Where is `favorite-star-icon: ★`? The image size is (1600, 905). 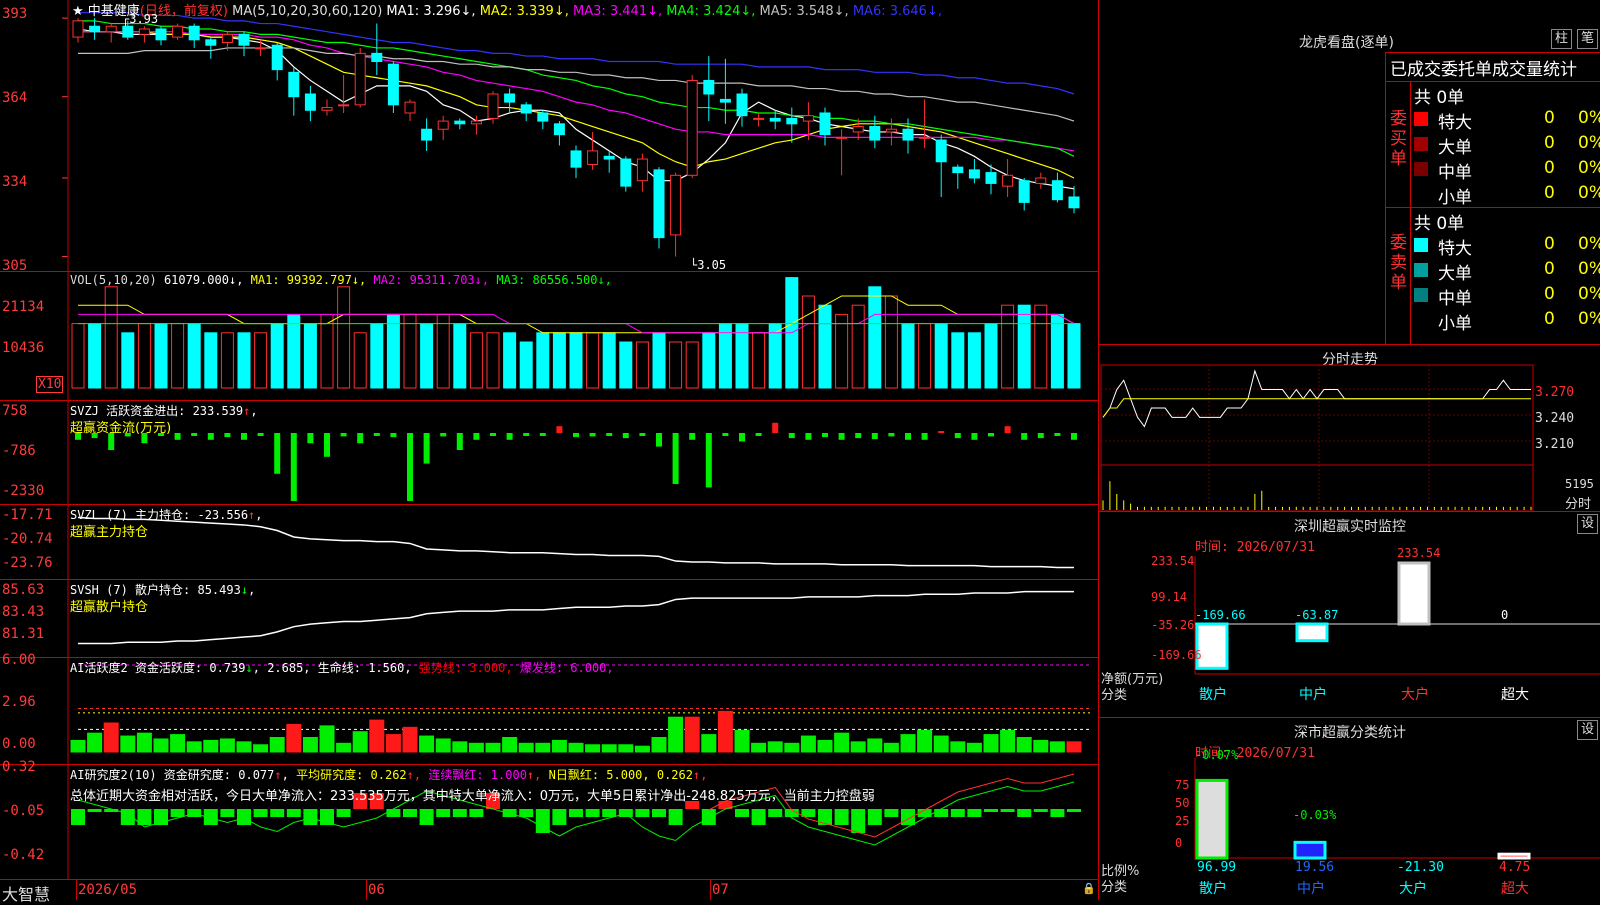
favorite-star-icon: ★ is located at coordinates (78, 11).